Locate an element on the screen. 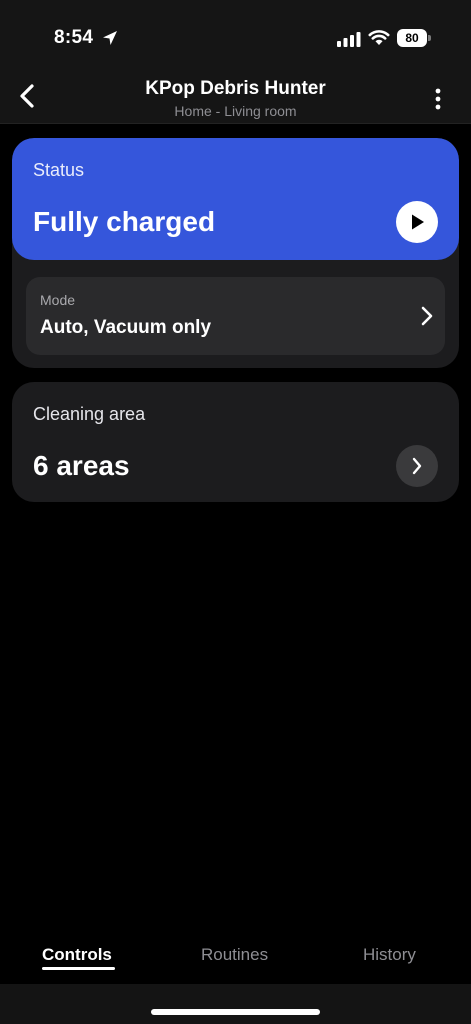 The width and height of the screenshot is (471, 1024). more-options-button is located at coordinates (438, 99).